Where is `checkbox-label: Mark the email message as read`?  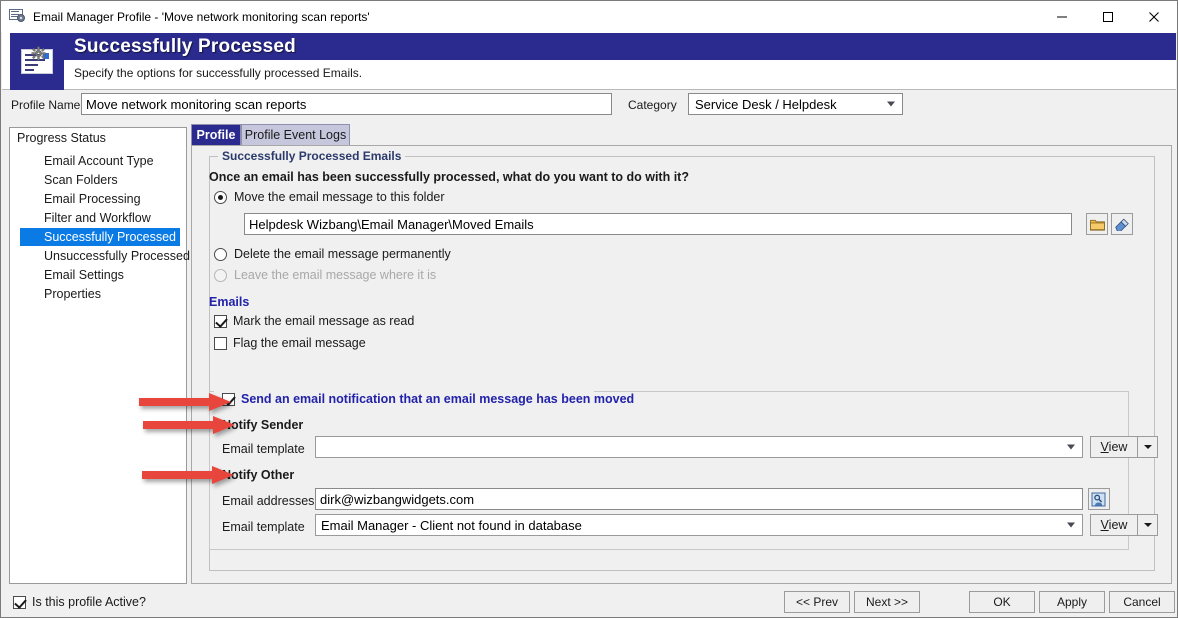
checkbox-label: Mark the email message as read is located at coordinates (324, 321).